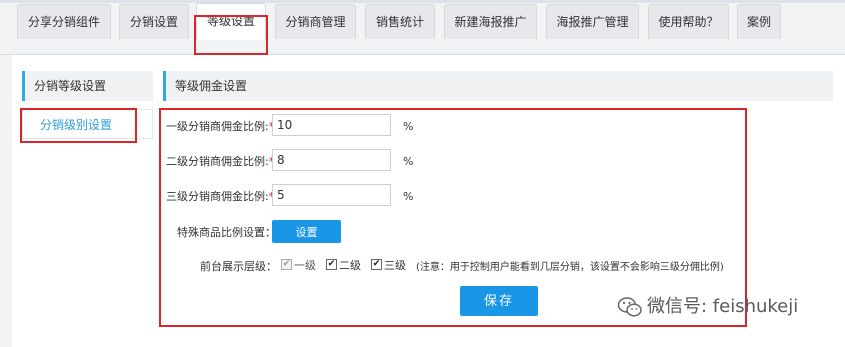 This screenshot has height=347, width=845. What do you see at coordinates (331, 125) in the screenshot?
I see `level1-commission-input` at bounding box center [331, 125].